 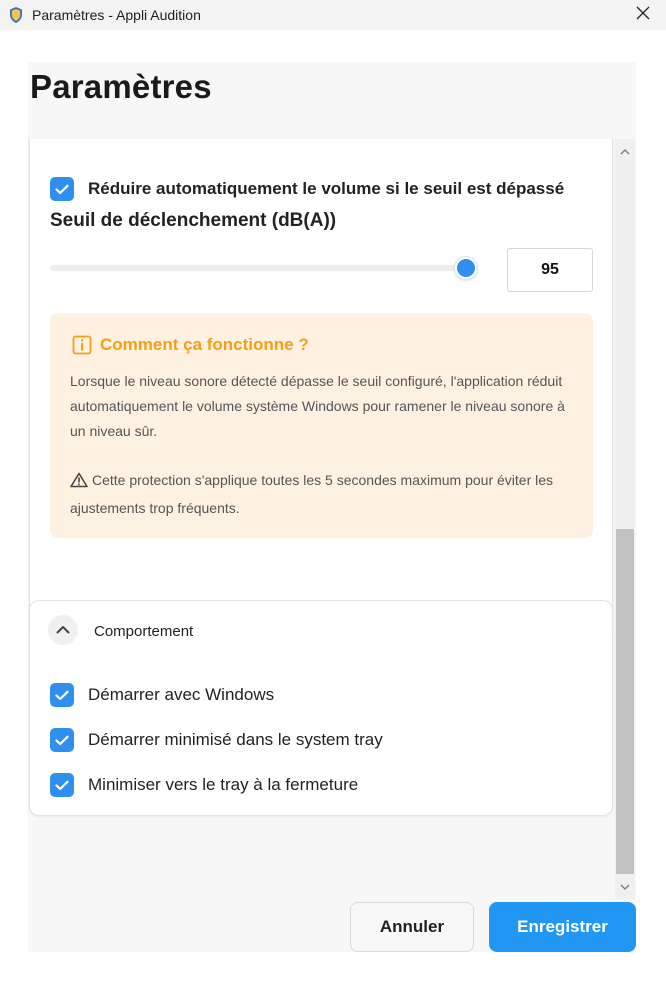 I want to click on minimize-to-tray-label: Minimiser vers le tray à la fermeture, so click(x=223, y=784).